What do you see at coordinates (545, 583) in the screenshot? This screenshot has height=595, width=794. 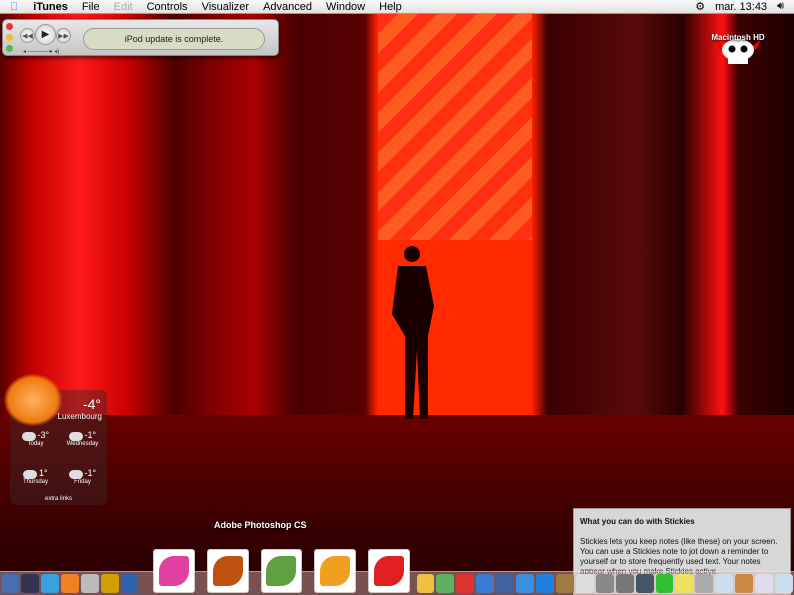 I see `dock-quicktime-icon` at bounding box center [545, 583].